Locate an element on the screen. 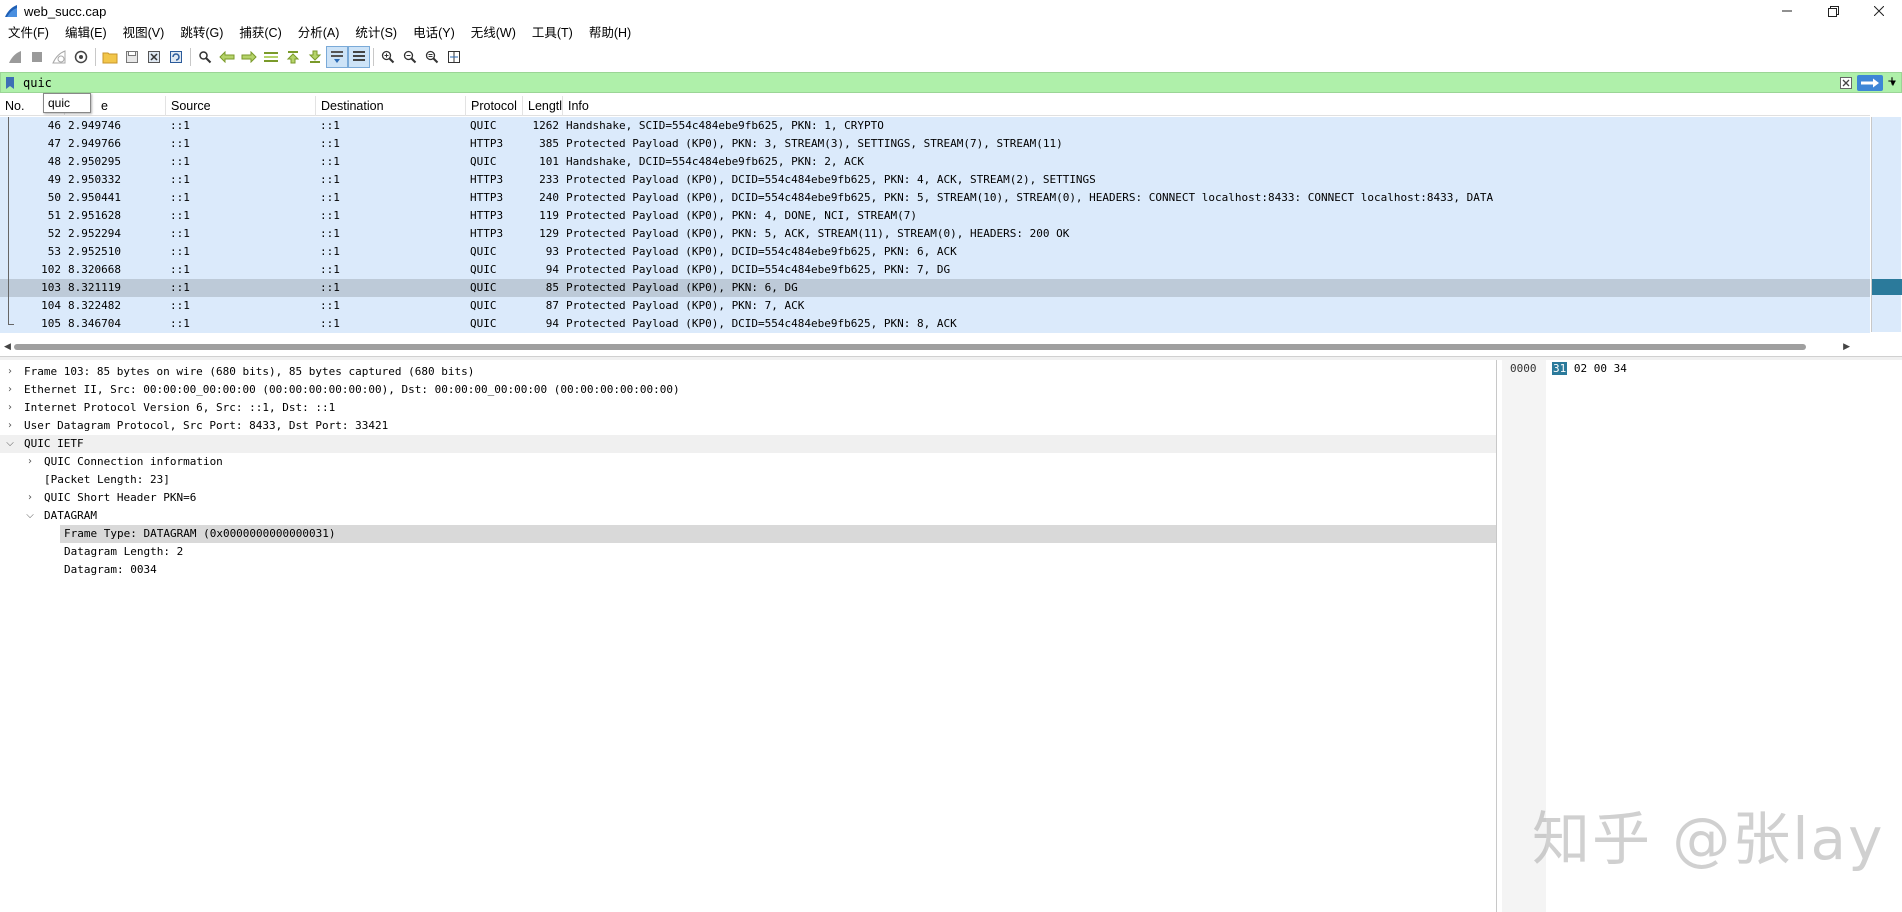 This screenshot has width=1902, height=912. bytes-hex-dump: 31 02 00 34 is located at coordinates (1589, 369).